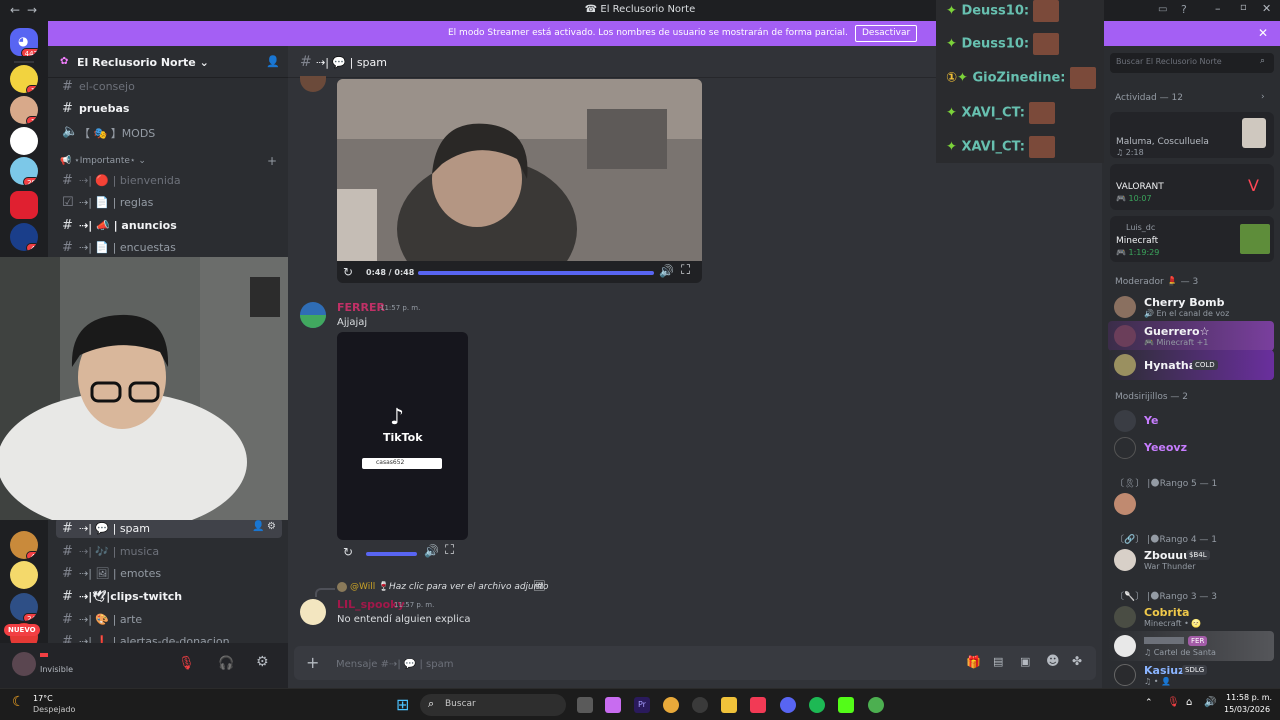  What do you see at coordinates (493, 705) in the screenshot?
I see `search-bar: ⌕ Buscar` at bounding box center [493, 705].